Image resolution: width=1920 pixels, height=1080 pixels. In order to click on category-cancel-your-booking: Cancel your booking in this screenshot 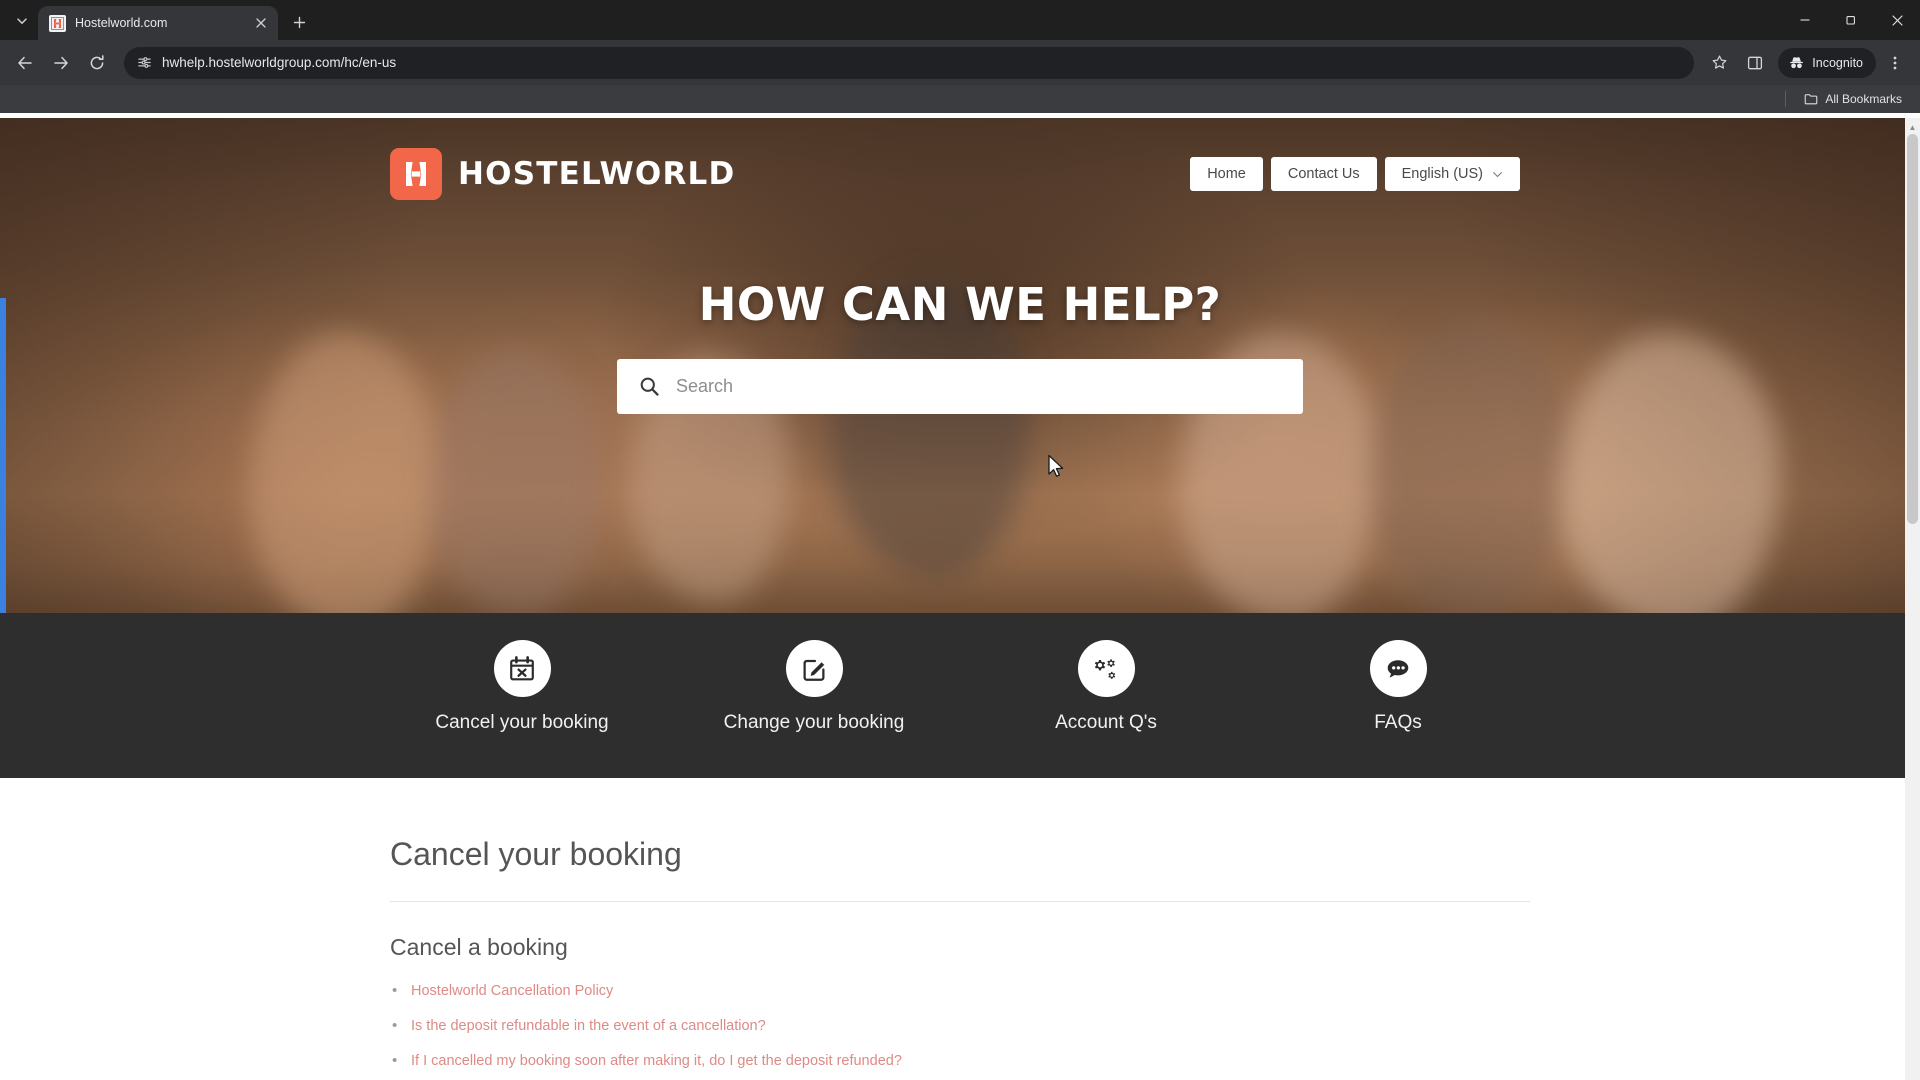, I will do `click(522, 687)`.